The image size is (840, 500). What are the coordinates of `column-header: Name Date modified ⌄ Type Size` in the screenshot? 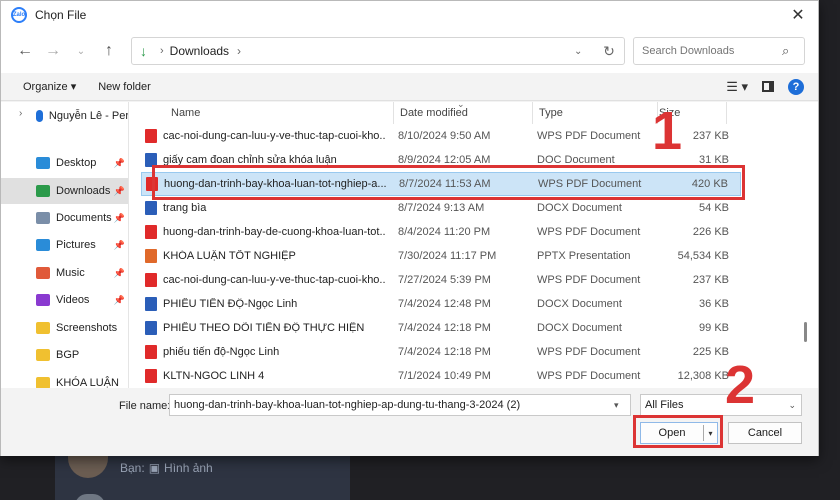 It's located at (469, 111).